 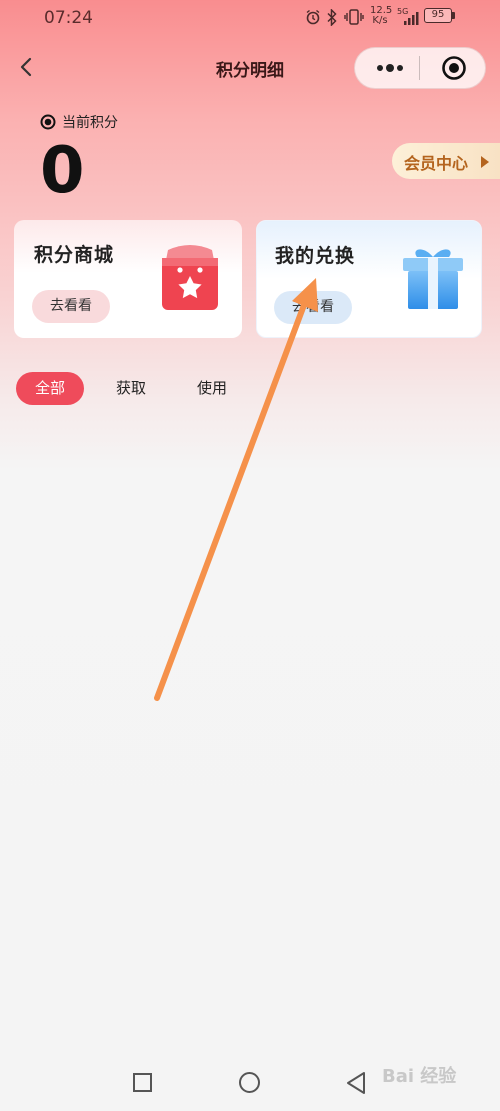 What do you see at coordinates (436, 163) in the screenshot?
I see `member-center-label: 会员中心` at bounding box center [436, 163].